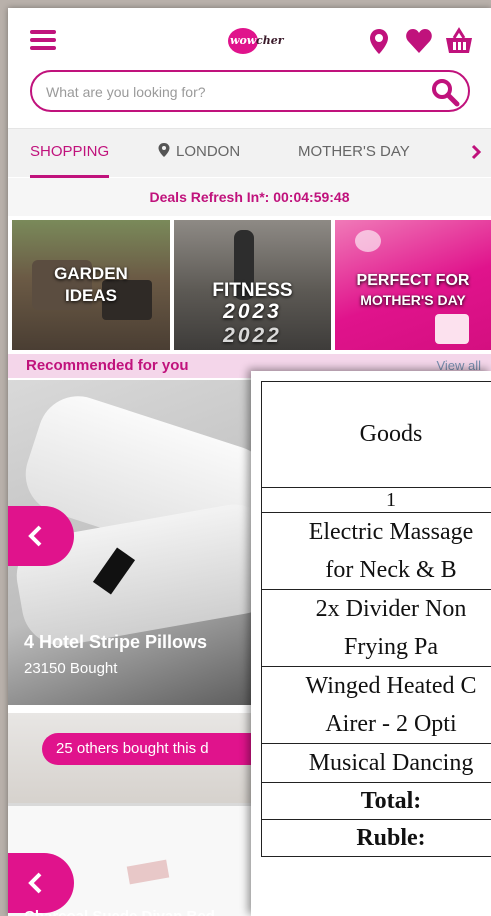 The height and width of the screenshot is (916, 491). What do you see at coordinates (311, 197) in the screenshot?
I see `deals-timer: 00:04:59:48` at bounding box center [311, 197].